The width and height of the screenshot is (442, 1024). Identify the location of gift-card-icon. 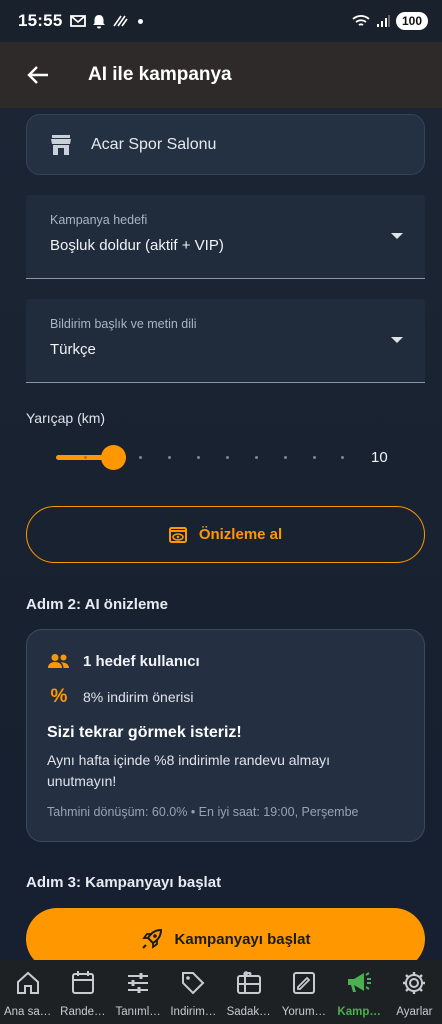
(248, 982).